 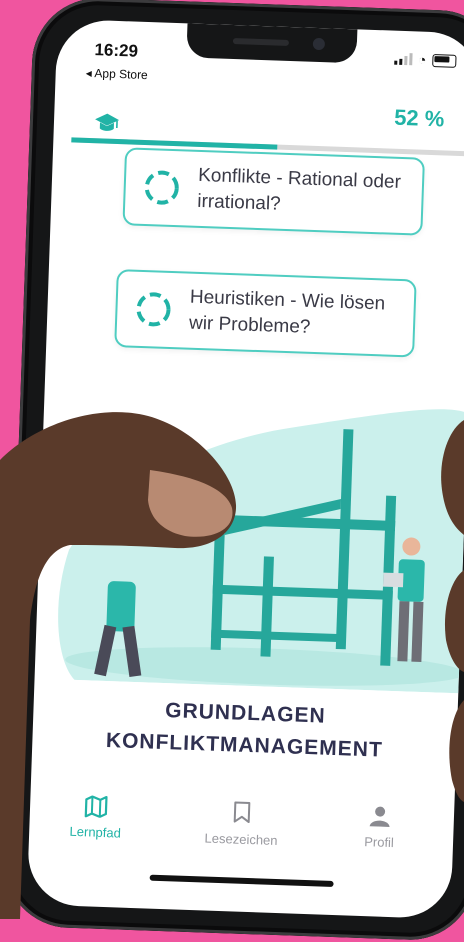 I want to click on lesson-card-1: Konflikte - Rational oder irrational?, so click(x=273, y=191).